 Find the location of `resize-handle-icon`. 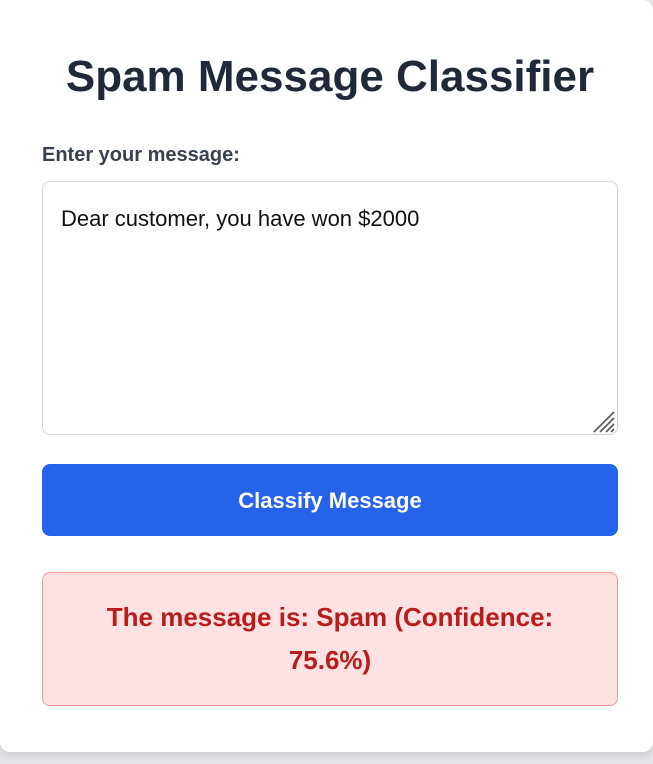

resize-handle-icon is located at coordinates (604, 422).